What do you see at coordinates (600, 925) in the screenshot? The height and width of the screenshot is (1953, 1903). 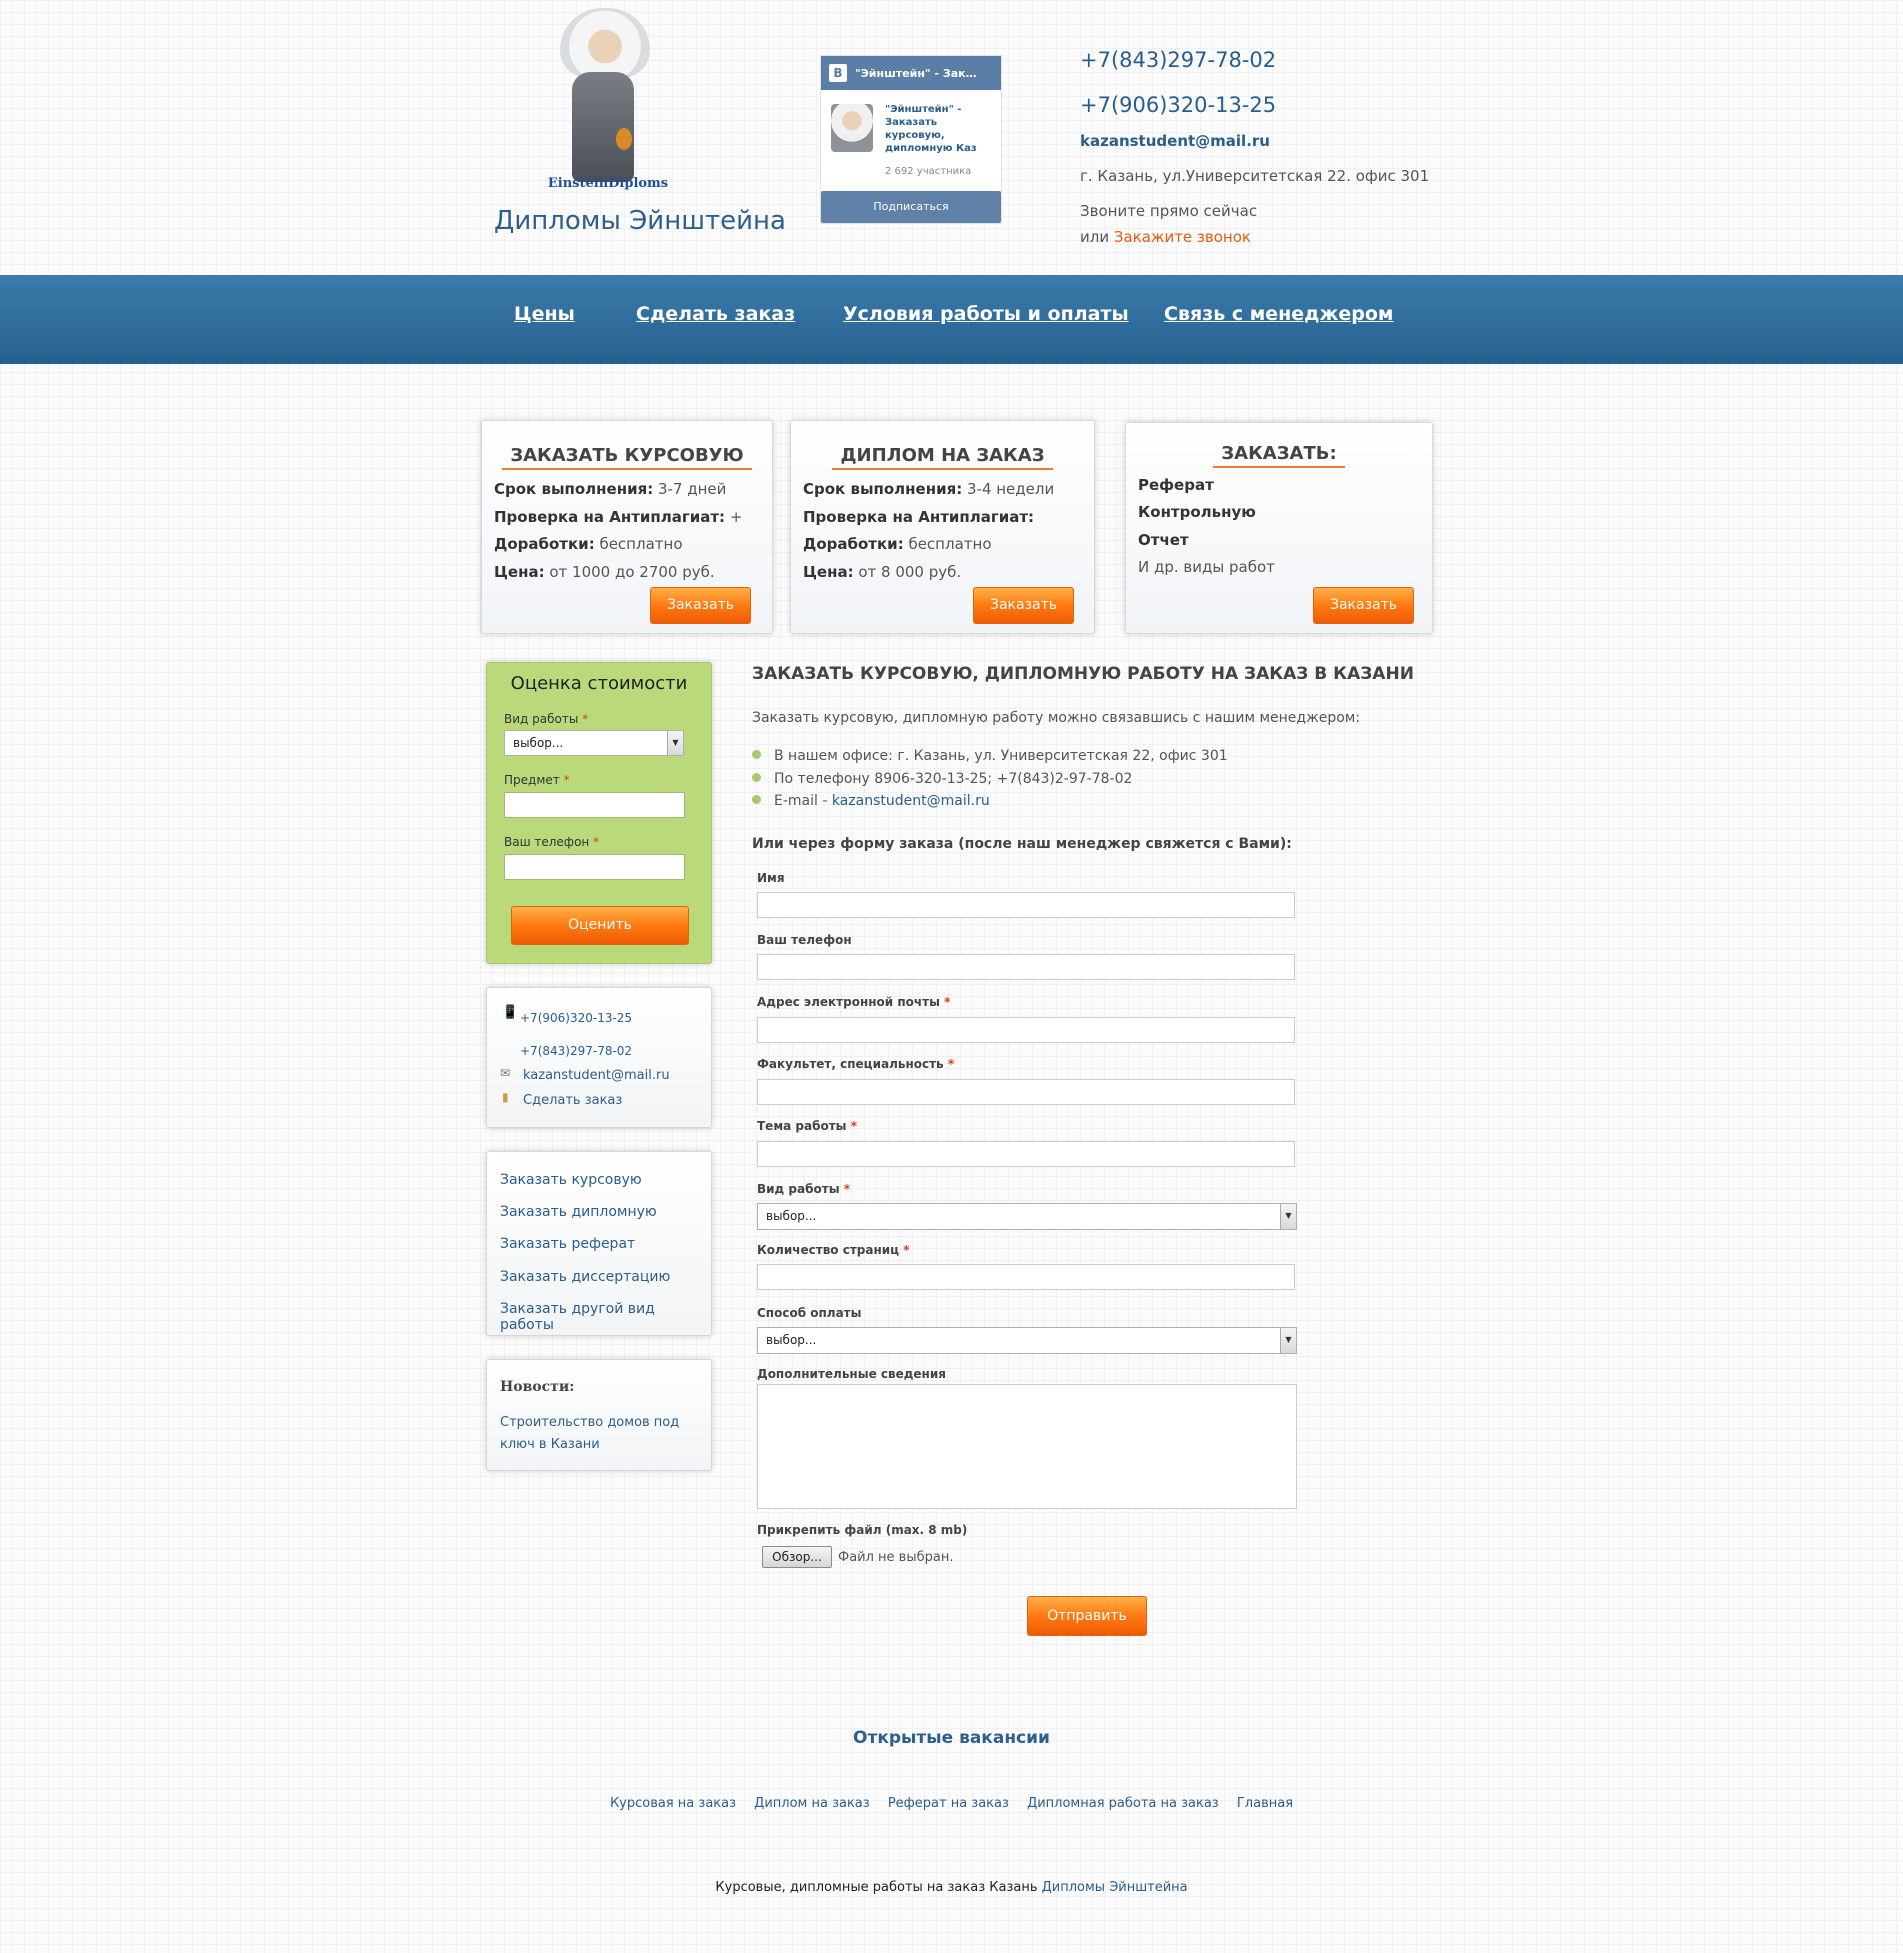 I see `estimate-button: Оценить` at bounding box center [600, 925].